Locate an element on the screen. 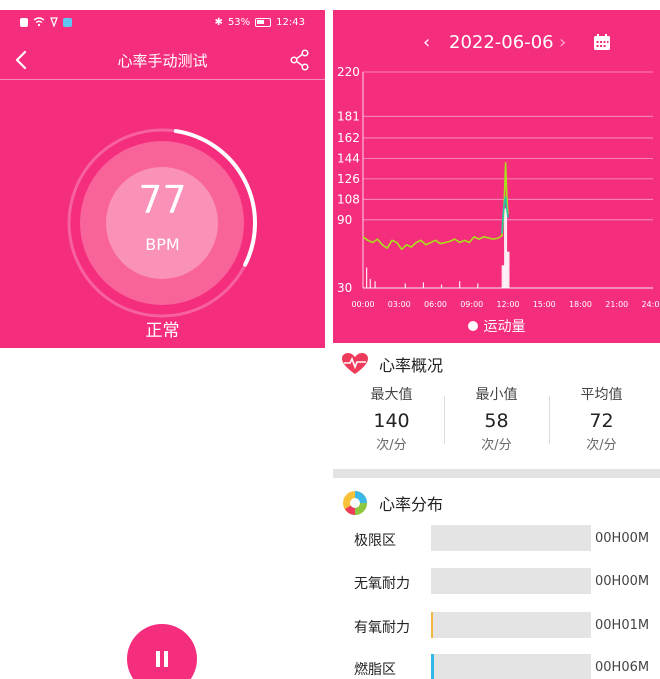 The width and height of the screenshot is (660, 679). x-tick-label: 06:00 is located at coordinates (435, 304).